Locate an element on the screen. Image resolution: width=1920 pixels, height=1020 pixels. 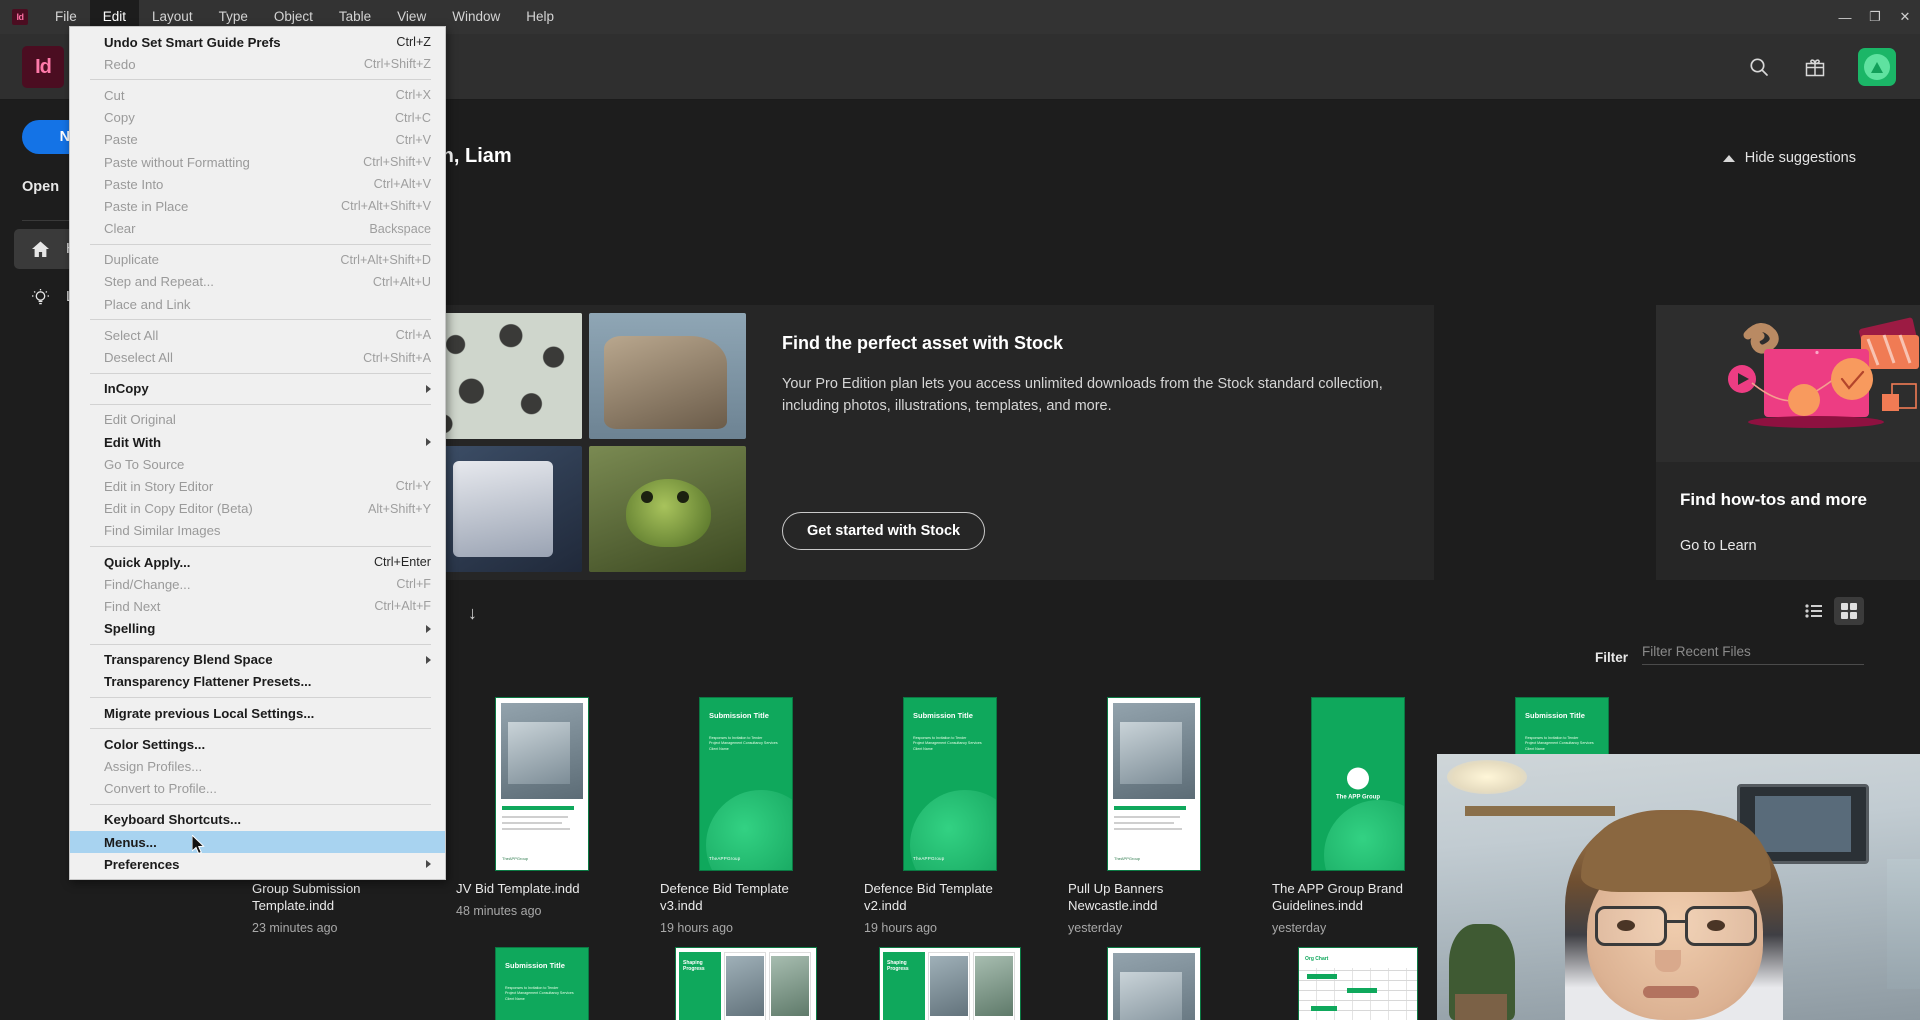
file-card: TheAPPGroup is located at coordinates (1154, 982).